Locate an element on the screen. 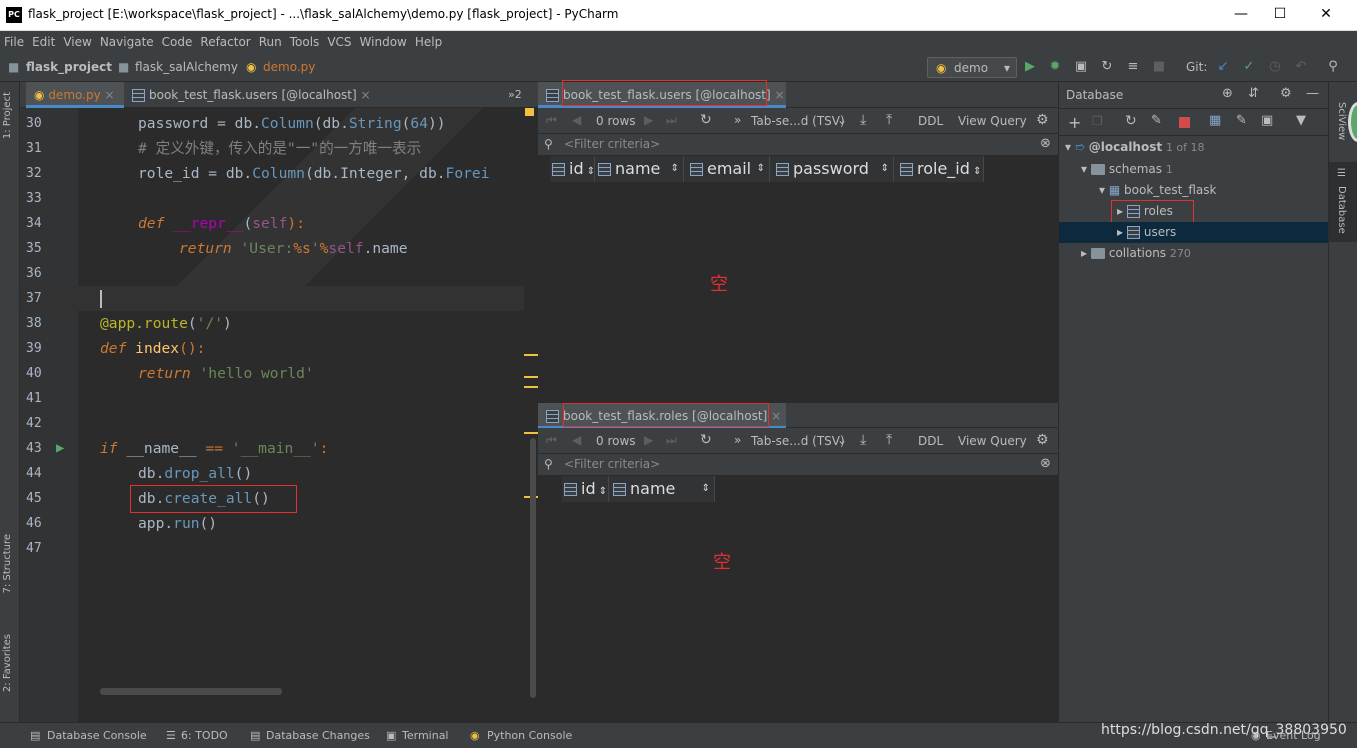  debug-icon: ✹ is located at coordinates (1055, 67).